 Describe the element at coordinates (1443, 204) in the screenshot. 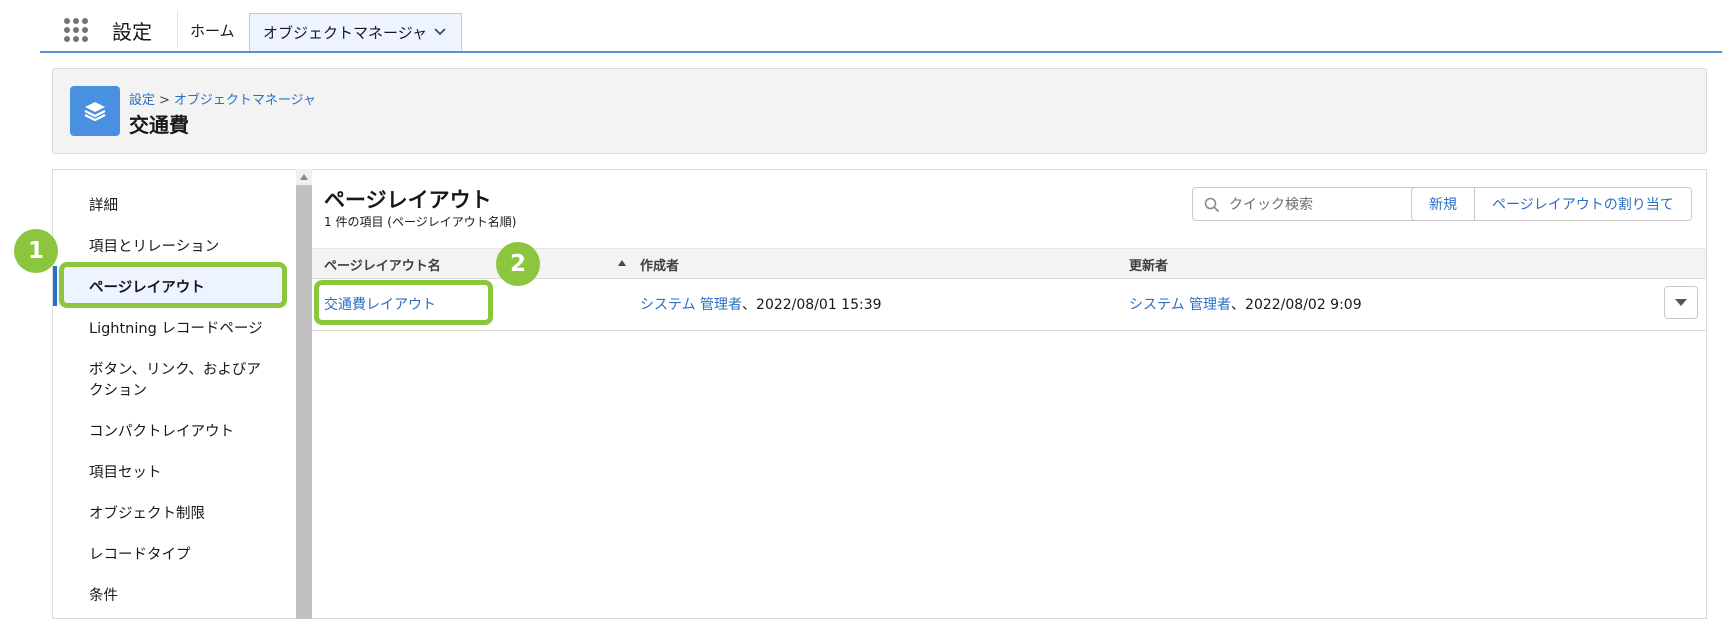

I see `new-button: 新規` at that location.